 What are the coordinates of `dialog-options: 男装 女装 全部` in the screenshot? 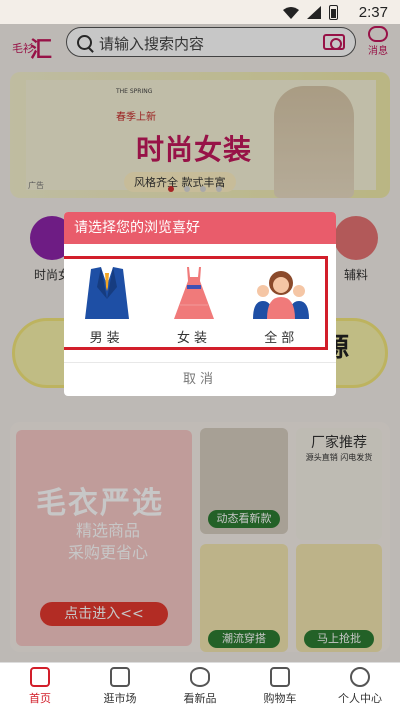 It's located at (196, 303).